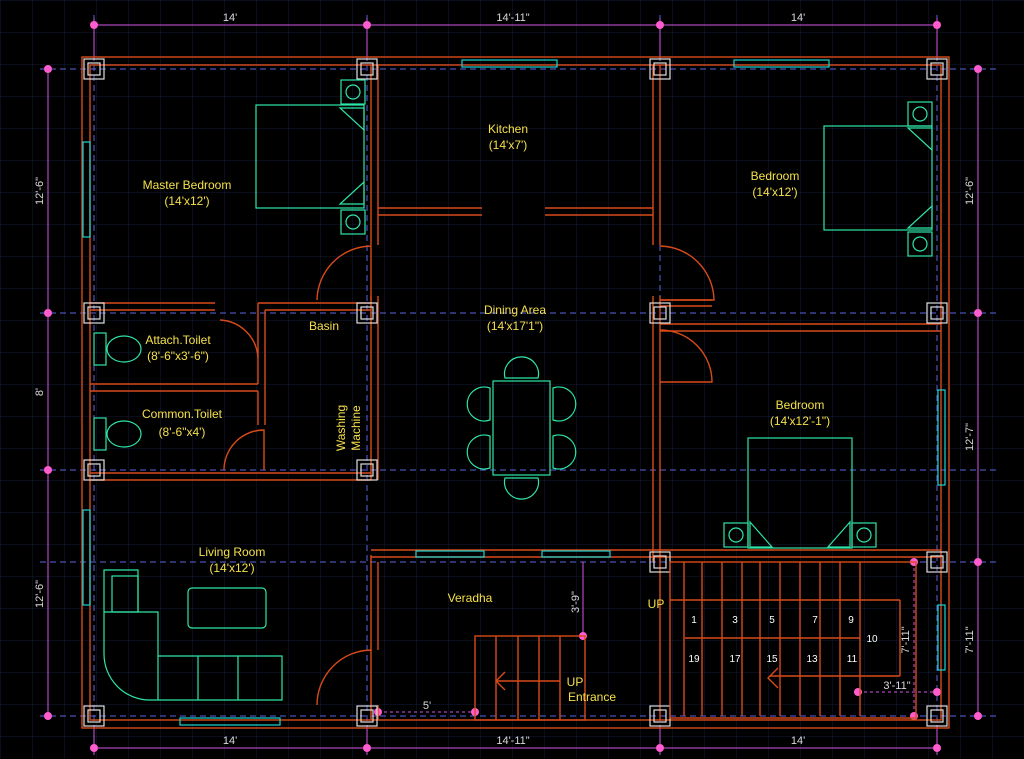  Describe the element at coordinates (970, 437) in the screenshot. I see `dim-right-2: 12'-7"` at that location.